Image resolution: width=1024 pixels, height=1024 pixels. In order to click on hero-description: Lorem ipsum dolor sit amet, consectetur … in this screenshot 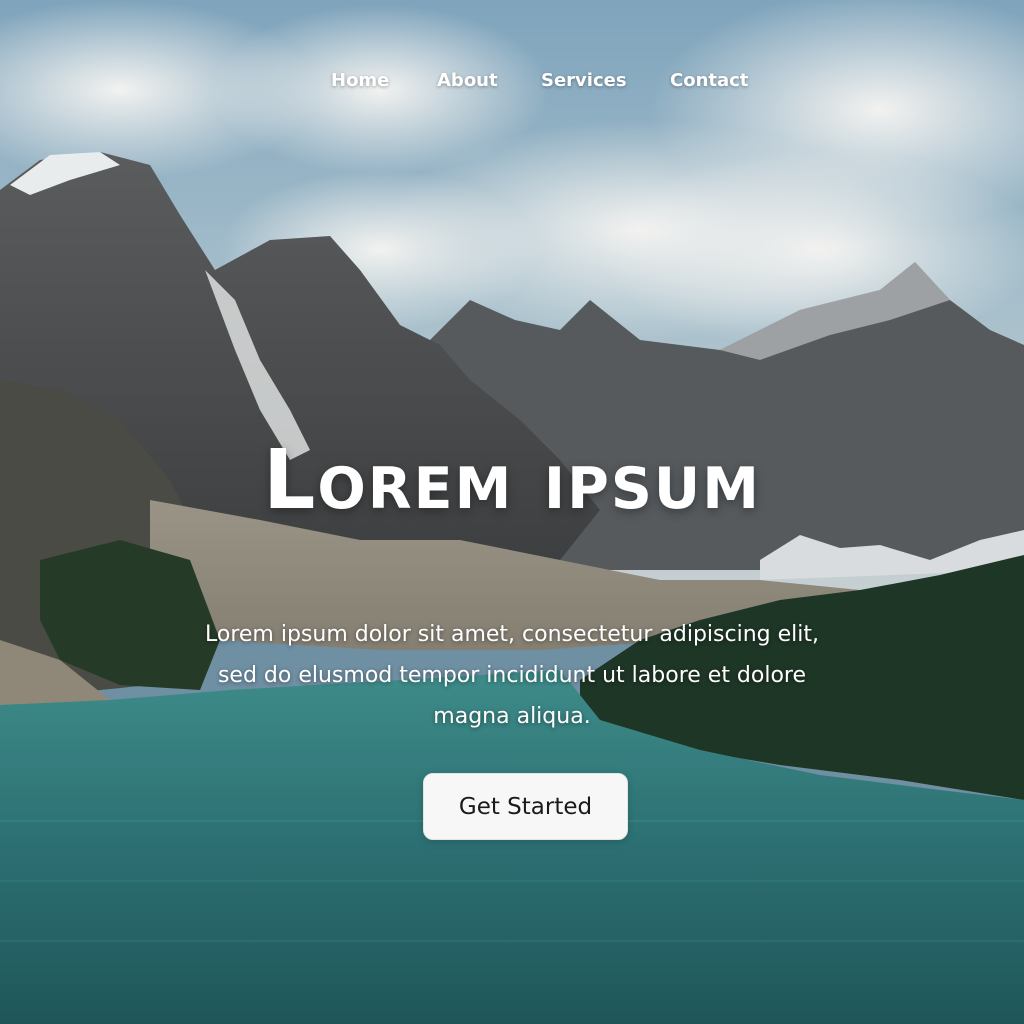, I will do `click(512, 675)`.